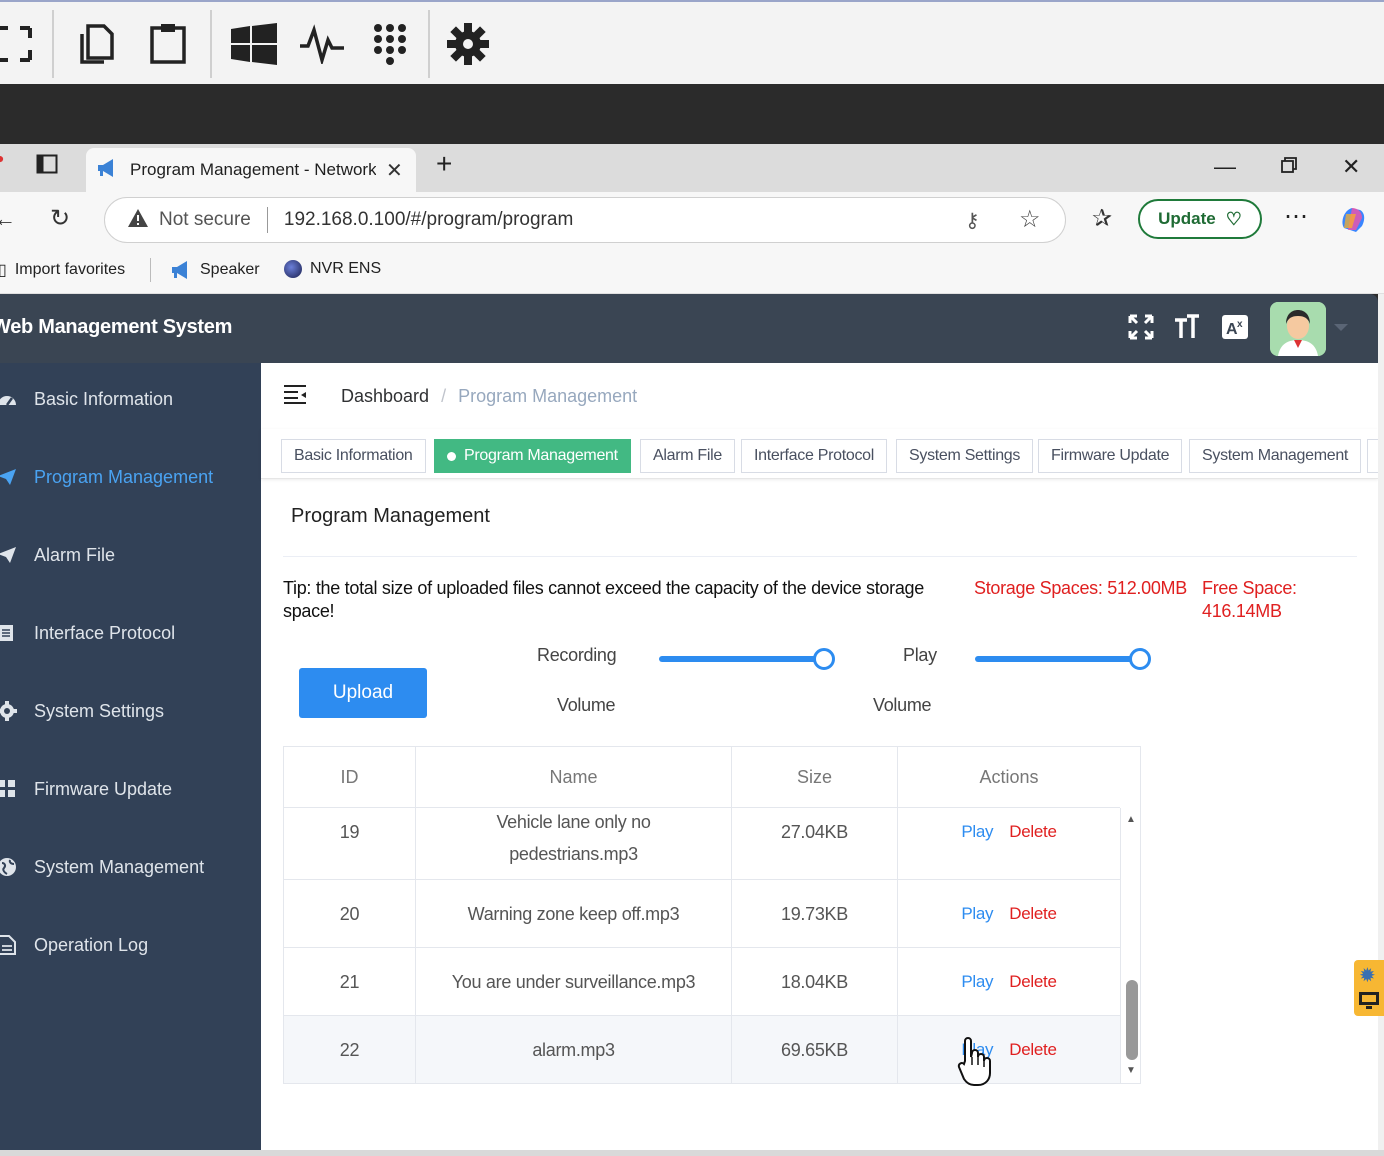 The height and width of the screenshot is (1156, 1384). Describe the element at coordinates (1296, 216) in the screenshot. I see `more-icon: ⋯` at that location.